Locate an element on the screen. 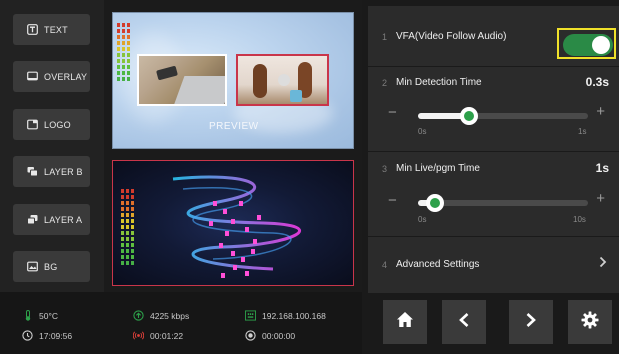 Image resolution: width=619 pixels, height=354 pixels. overlay-button-label: OVERLAY is located at coordinates (66, 76).